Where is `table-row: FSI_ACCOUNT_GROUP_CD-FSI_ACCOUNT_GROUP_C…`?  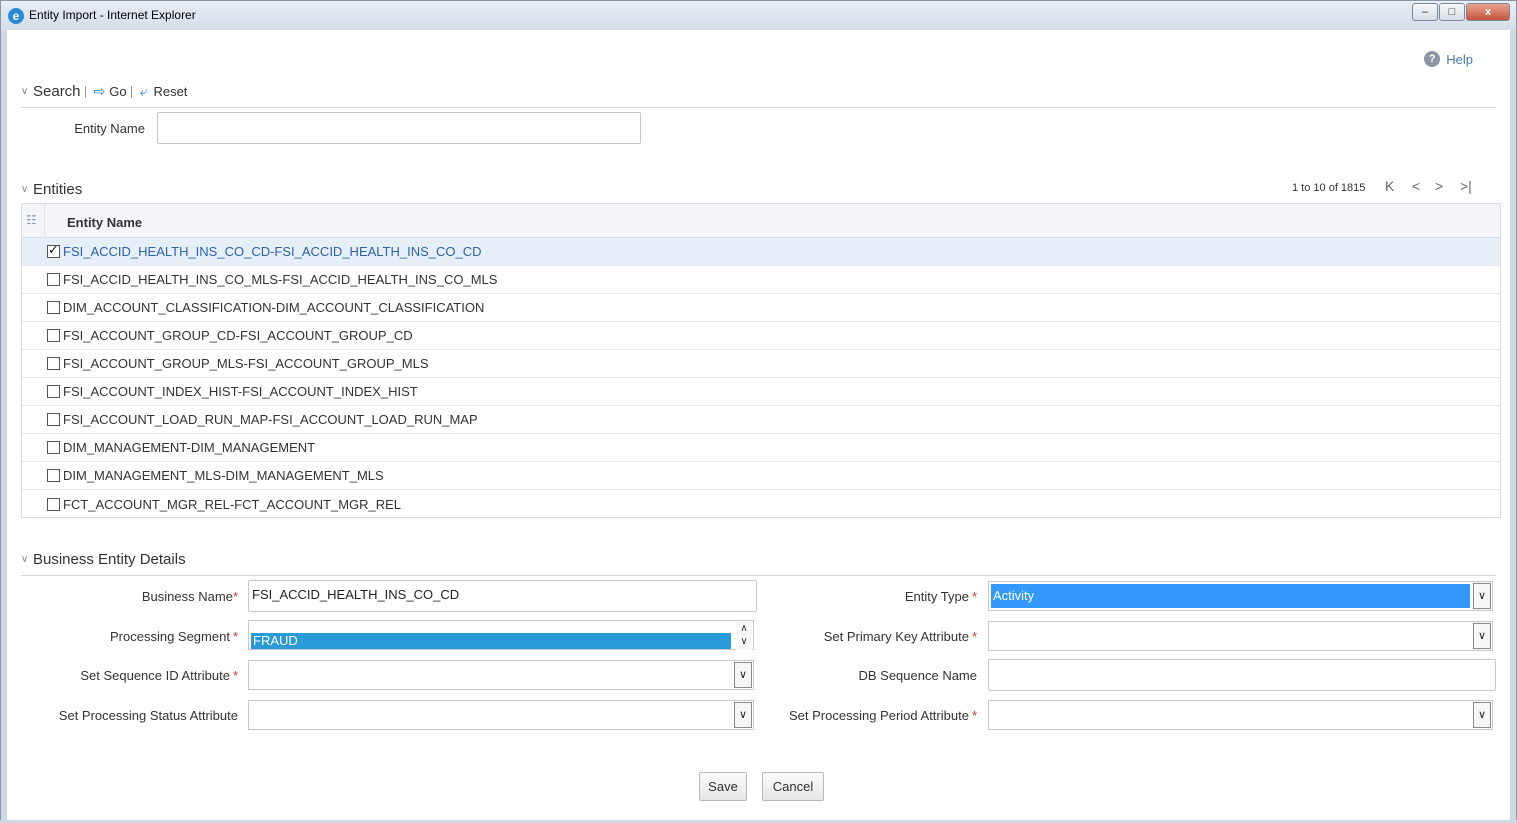
table-row: FSI_ACCOUNT_GROUP_CD-FSI_ACCOUNT_GROUP_C… is located at coordinates (761, 336).